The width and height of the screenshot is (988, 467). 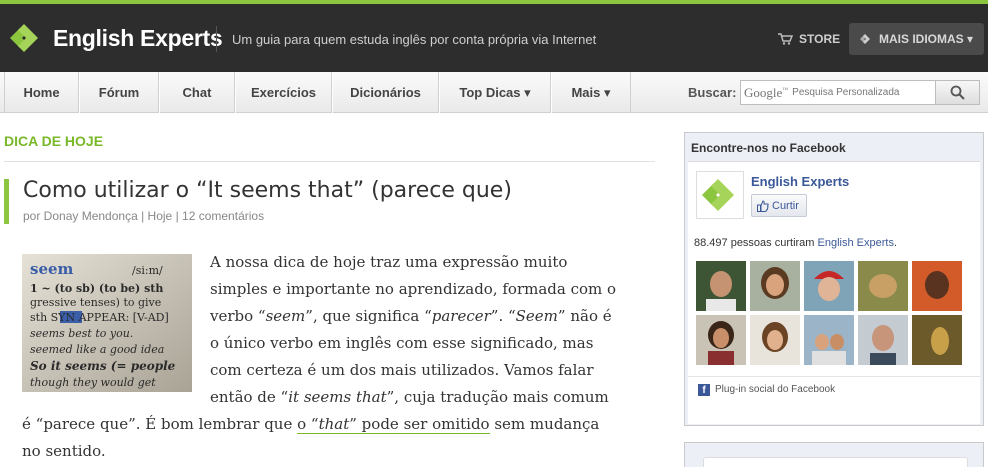 I want to click on that-omitted-link: o “that” pode ser omitido, so click(x=393, y=424).